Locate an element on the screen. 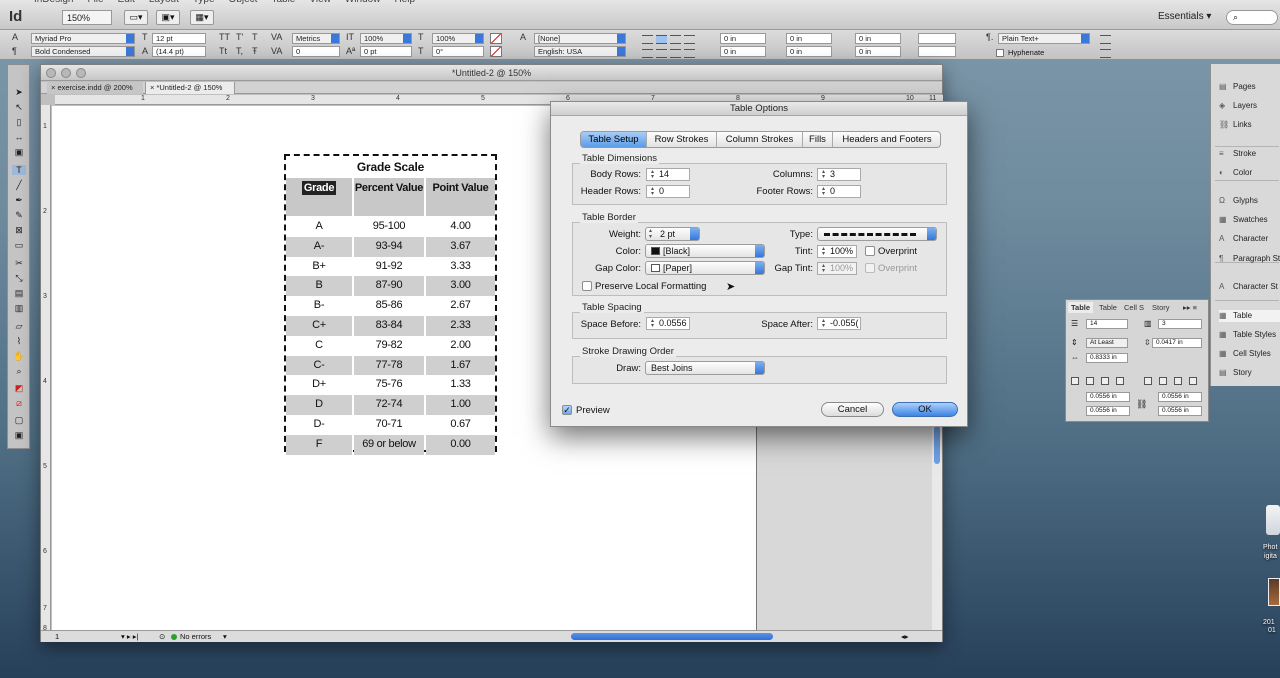  panel-tab-story: Story is located at coordinates (1161, 307).